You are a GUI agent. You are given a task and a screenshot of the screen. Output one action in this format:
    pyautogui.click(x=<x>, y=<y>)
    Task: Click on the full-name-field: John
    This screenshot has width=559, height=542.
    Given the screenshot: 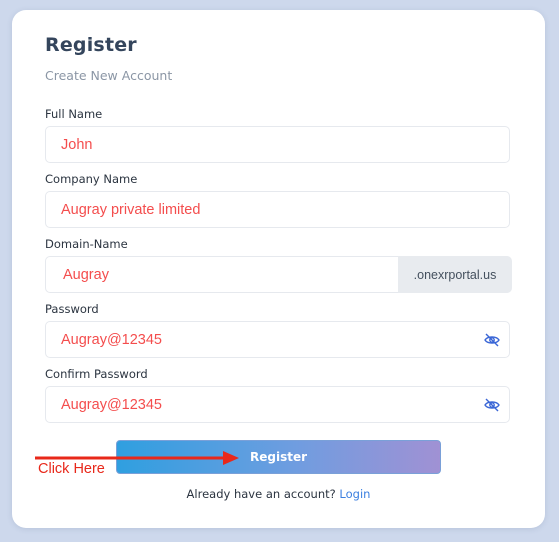 What is the action you would take?
    pyautogui.click(x=277, y=144)
    